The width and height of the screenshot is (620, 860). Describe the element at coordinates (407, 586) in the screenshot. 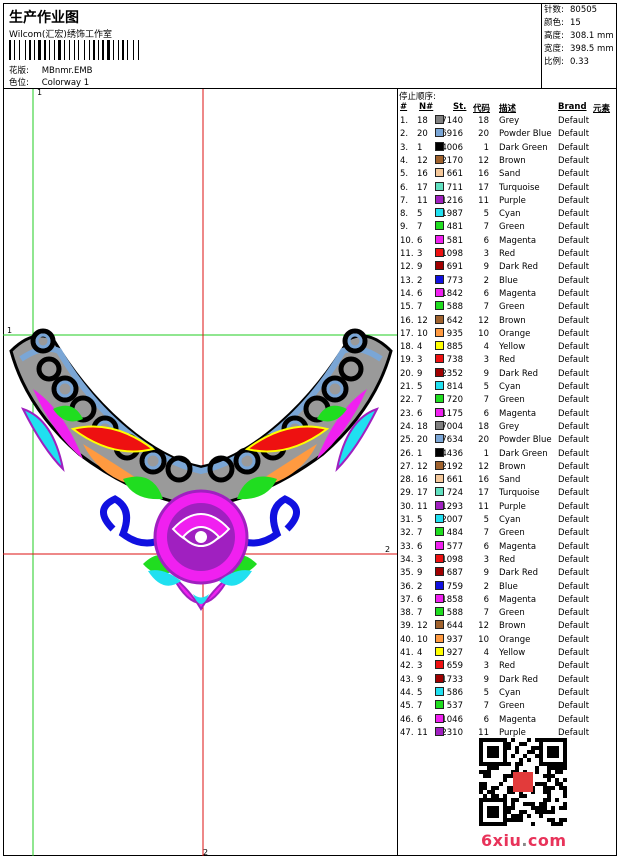

I see `row-number: 36.` at that location.